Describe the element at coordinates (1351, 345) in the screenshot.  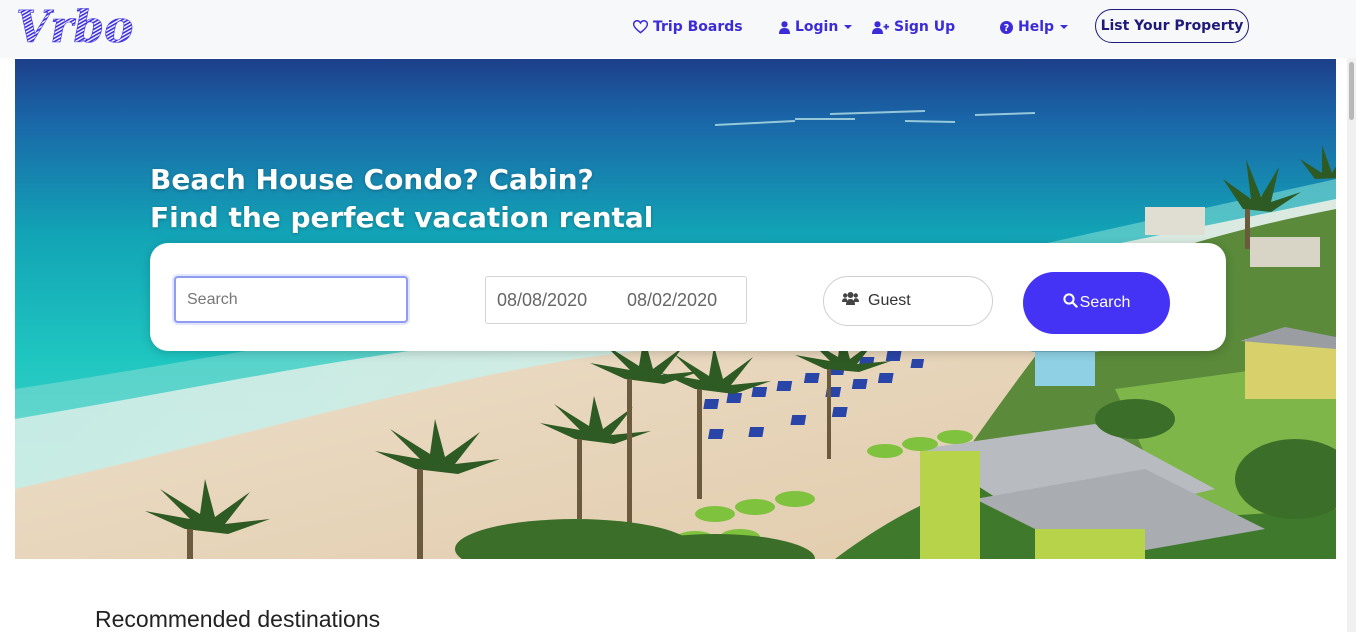
I see `page-scrollbar` at that location.